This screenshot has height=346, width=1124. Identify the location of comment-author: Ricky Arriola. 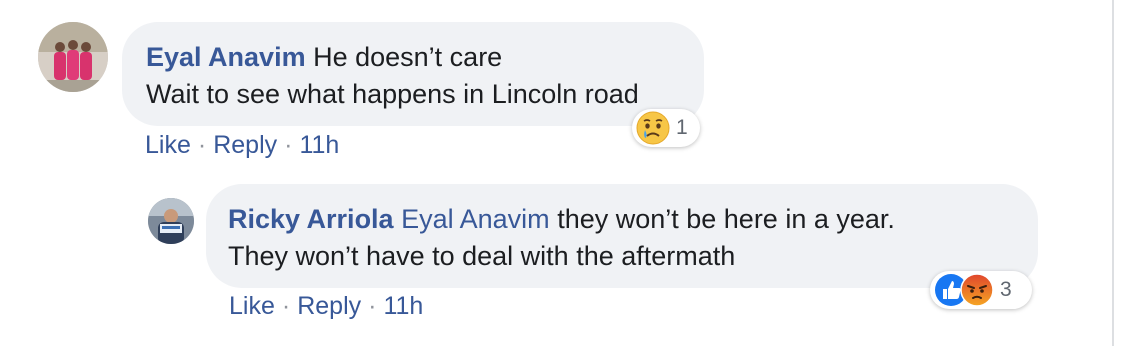
(311, 219).